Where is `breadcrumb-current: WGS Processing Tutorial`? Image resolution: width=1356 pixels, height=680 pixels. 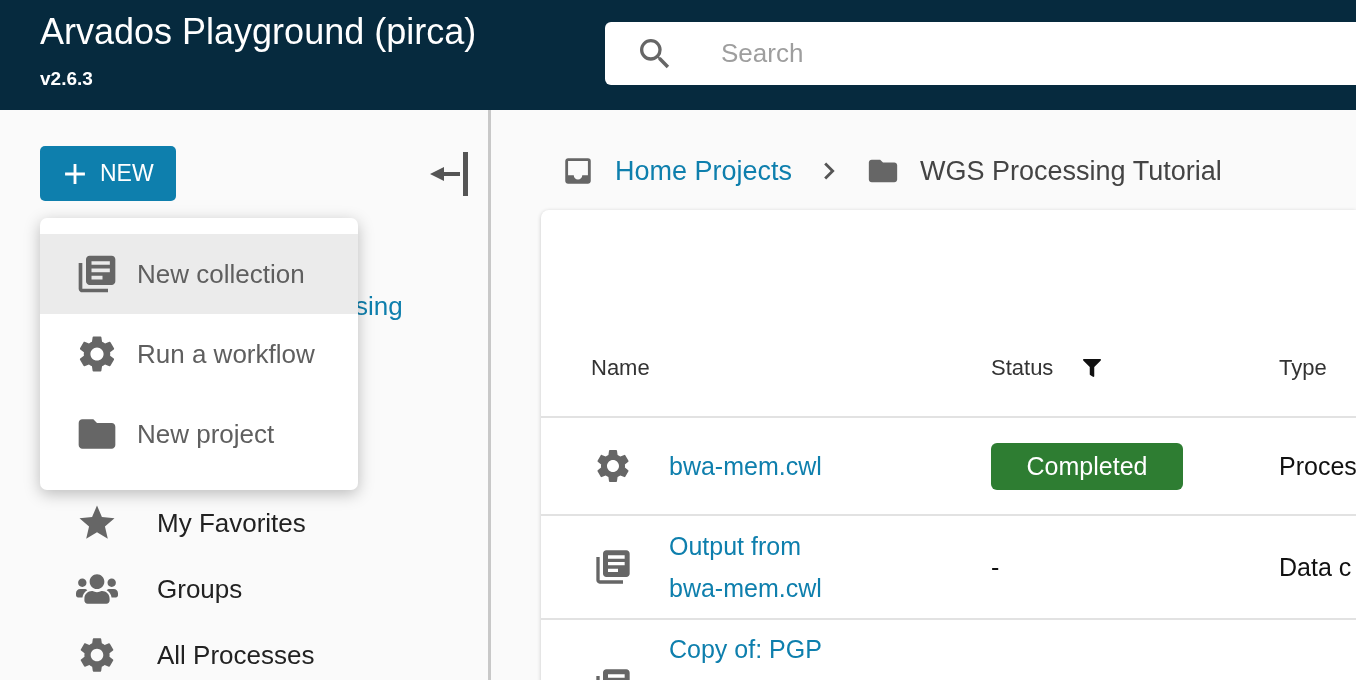 breadcrumb-current: WGS Processing Tutorial is located at coordinates (1071, 171).